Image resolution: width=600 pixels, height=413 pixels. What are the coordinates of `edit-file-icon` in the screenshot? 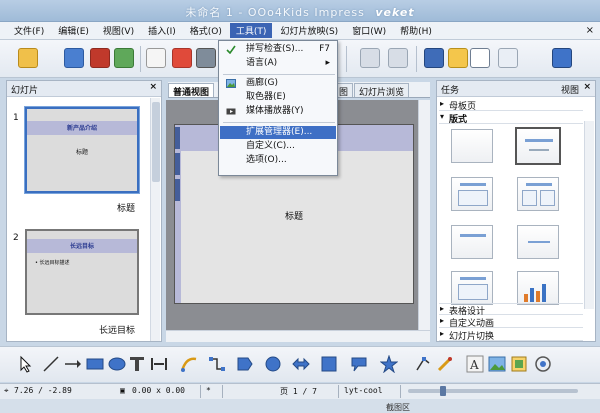 It's located at (156, 58).